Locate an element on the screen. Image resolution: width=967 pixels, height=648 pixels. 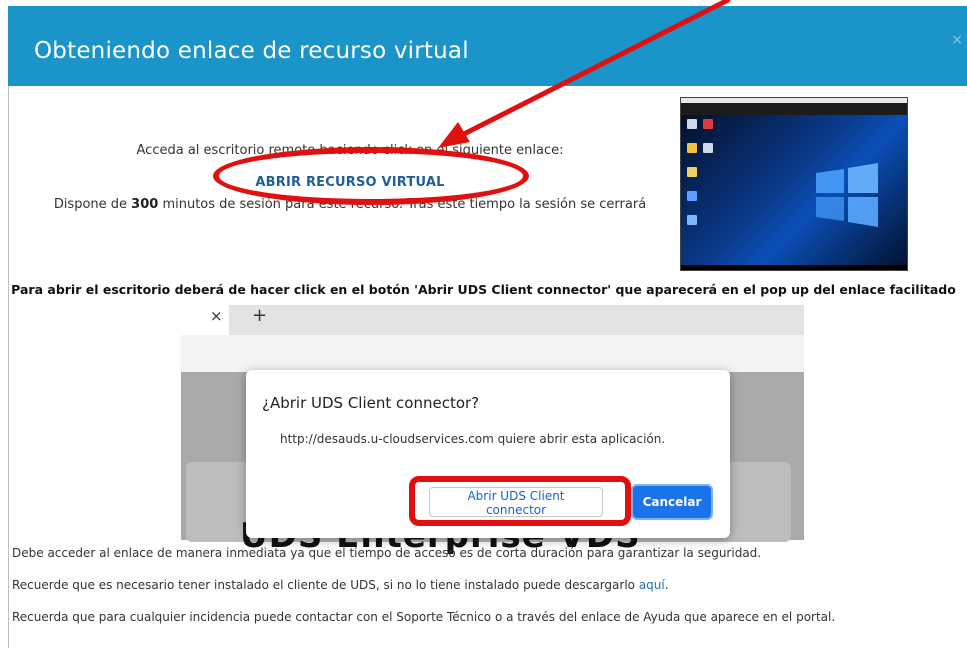
new-tab-icon: + is located at coordinates (259, 315).